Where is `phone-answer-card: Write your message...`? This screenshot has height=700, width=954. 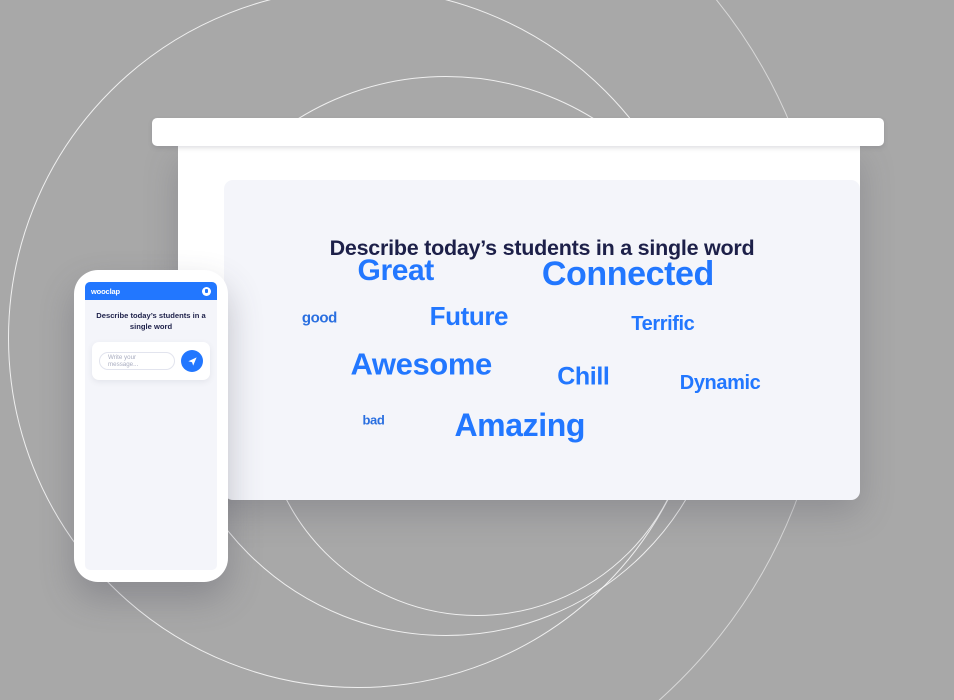 phone-answer-card: Write your message... is located at coordinates (151, 361).